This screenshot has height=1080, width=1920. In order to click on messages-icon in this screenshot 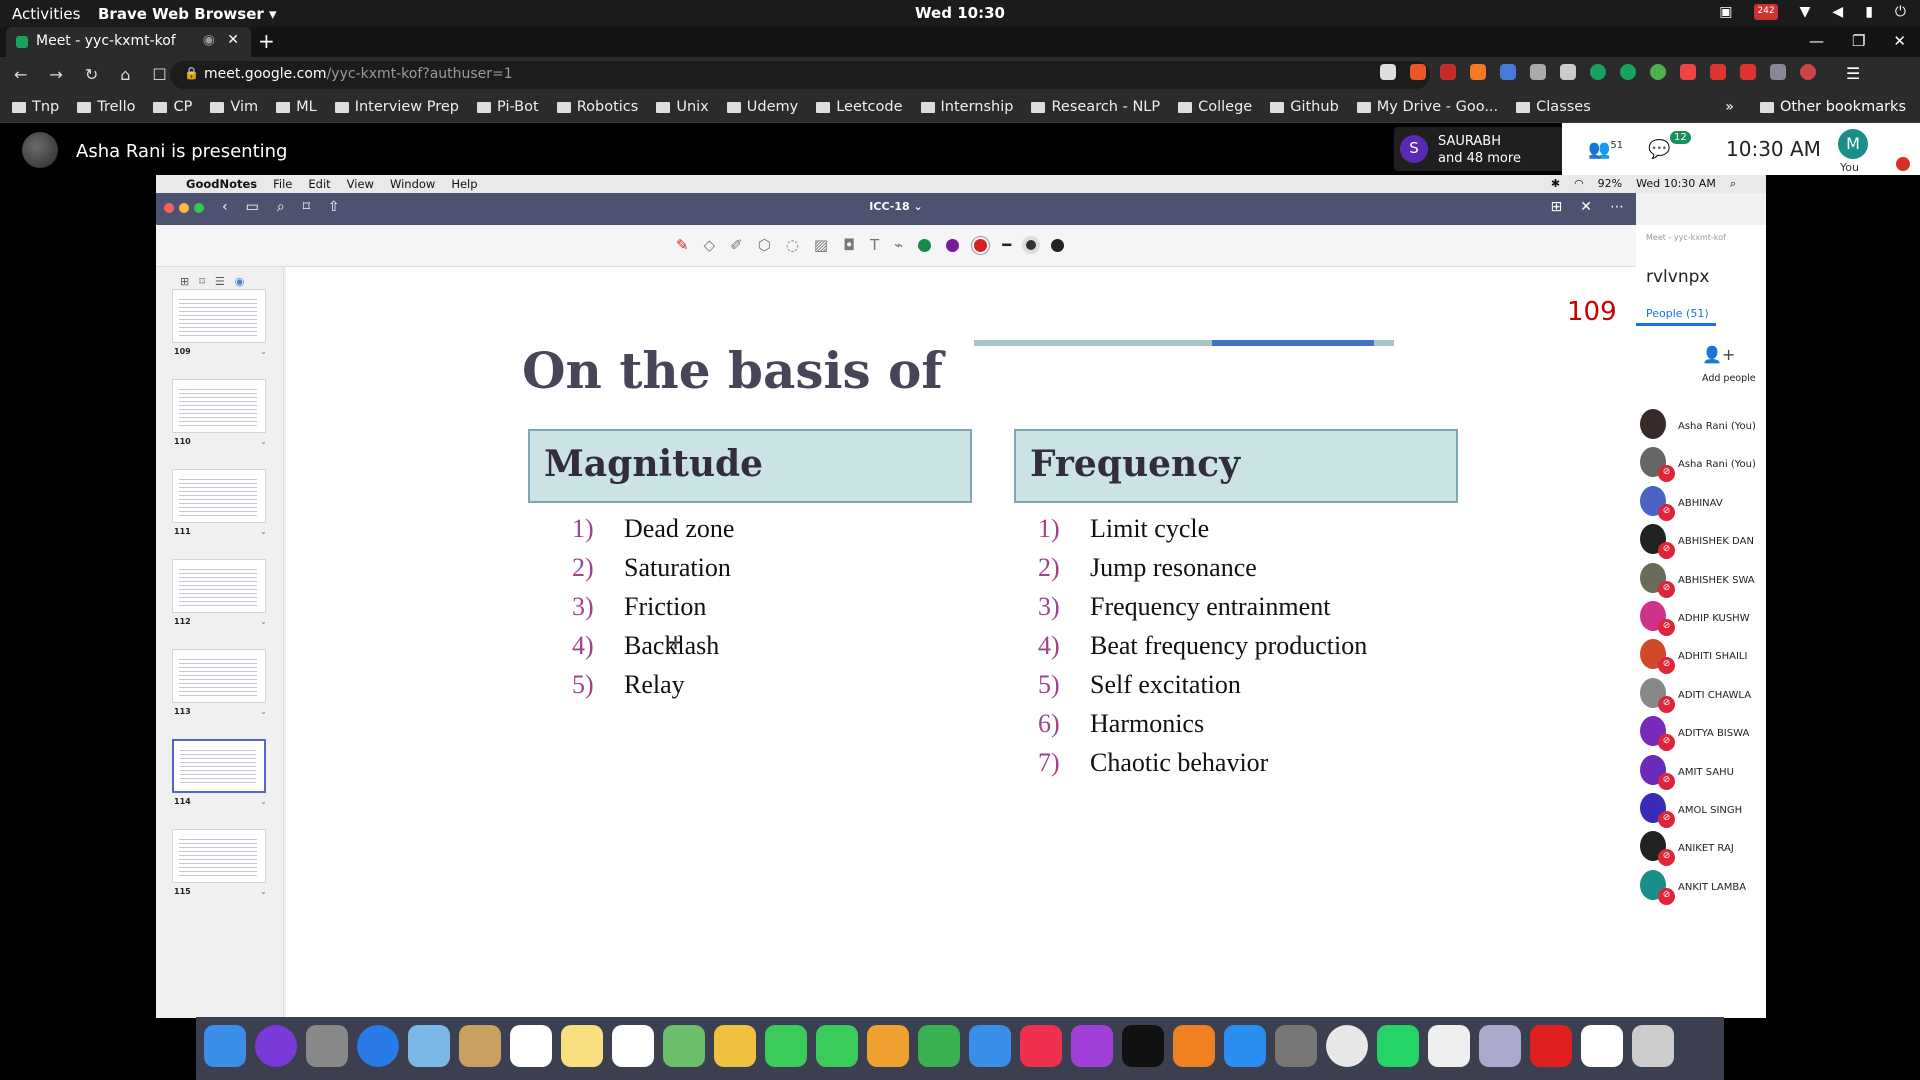, I will do `click(786, 1046)`.